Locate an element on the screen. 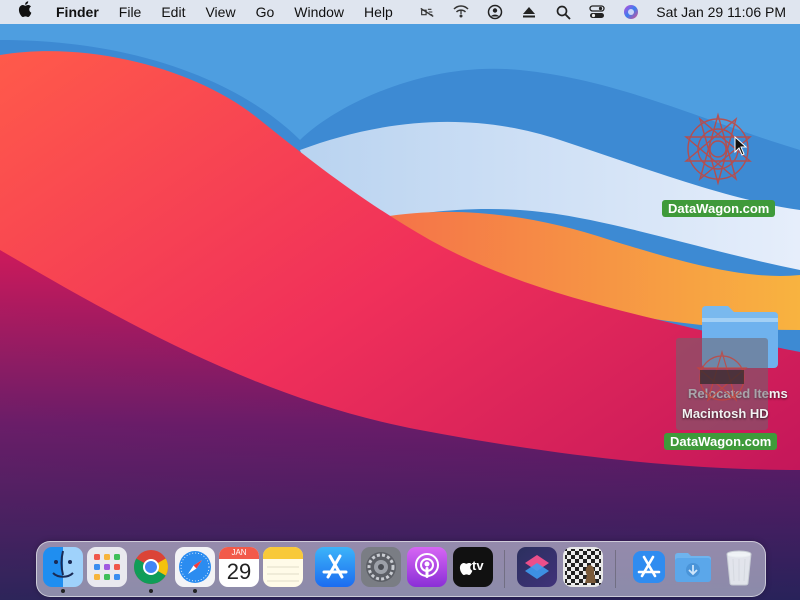 This screenshot has height=600, width=800. dock-chess is located at coordinates (583, 567).